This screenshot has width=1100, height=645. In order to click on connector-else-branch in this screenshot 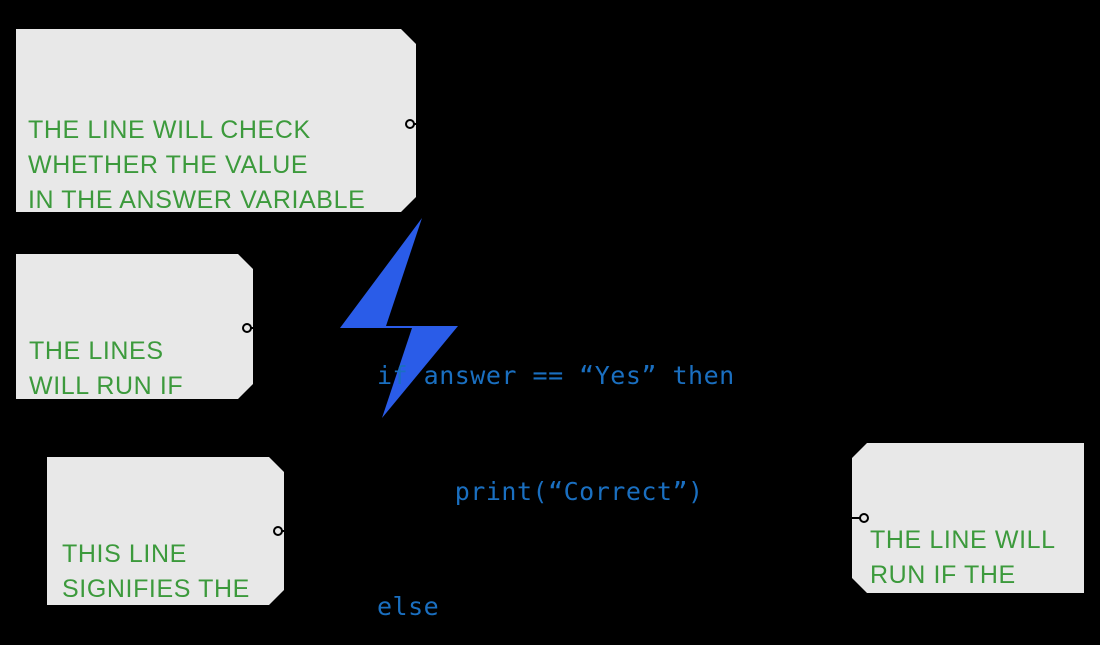, I will do `click(254, 328)`.